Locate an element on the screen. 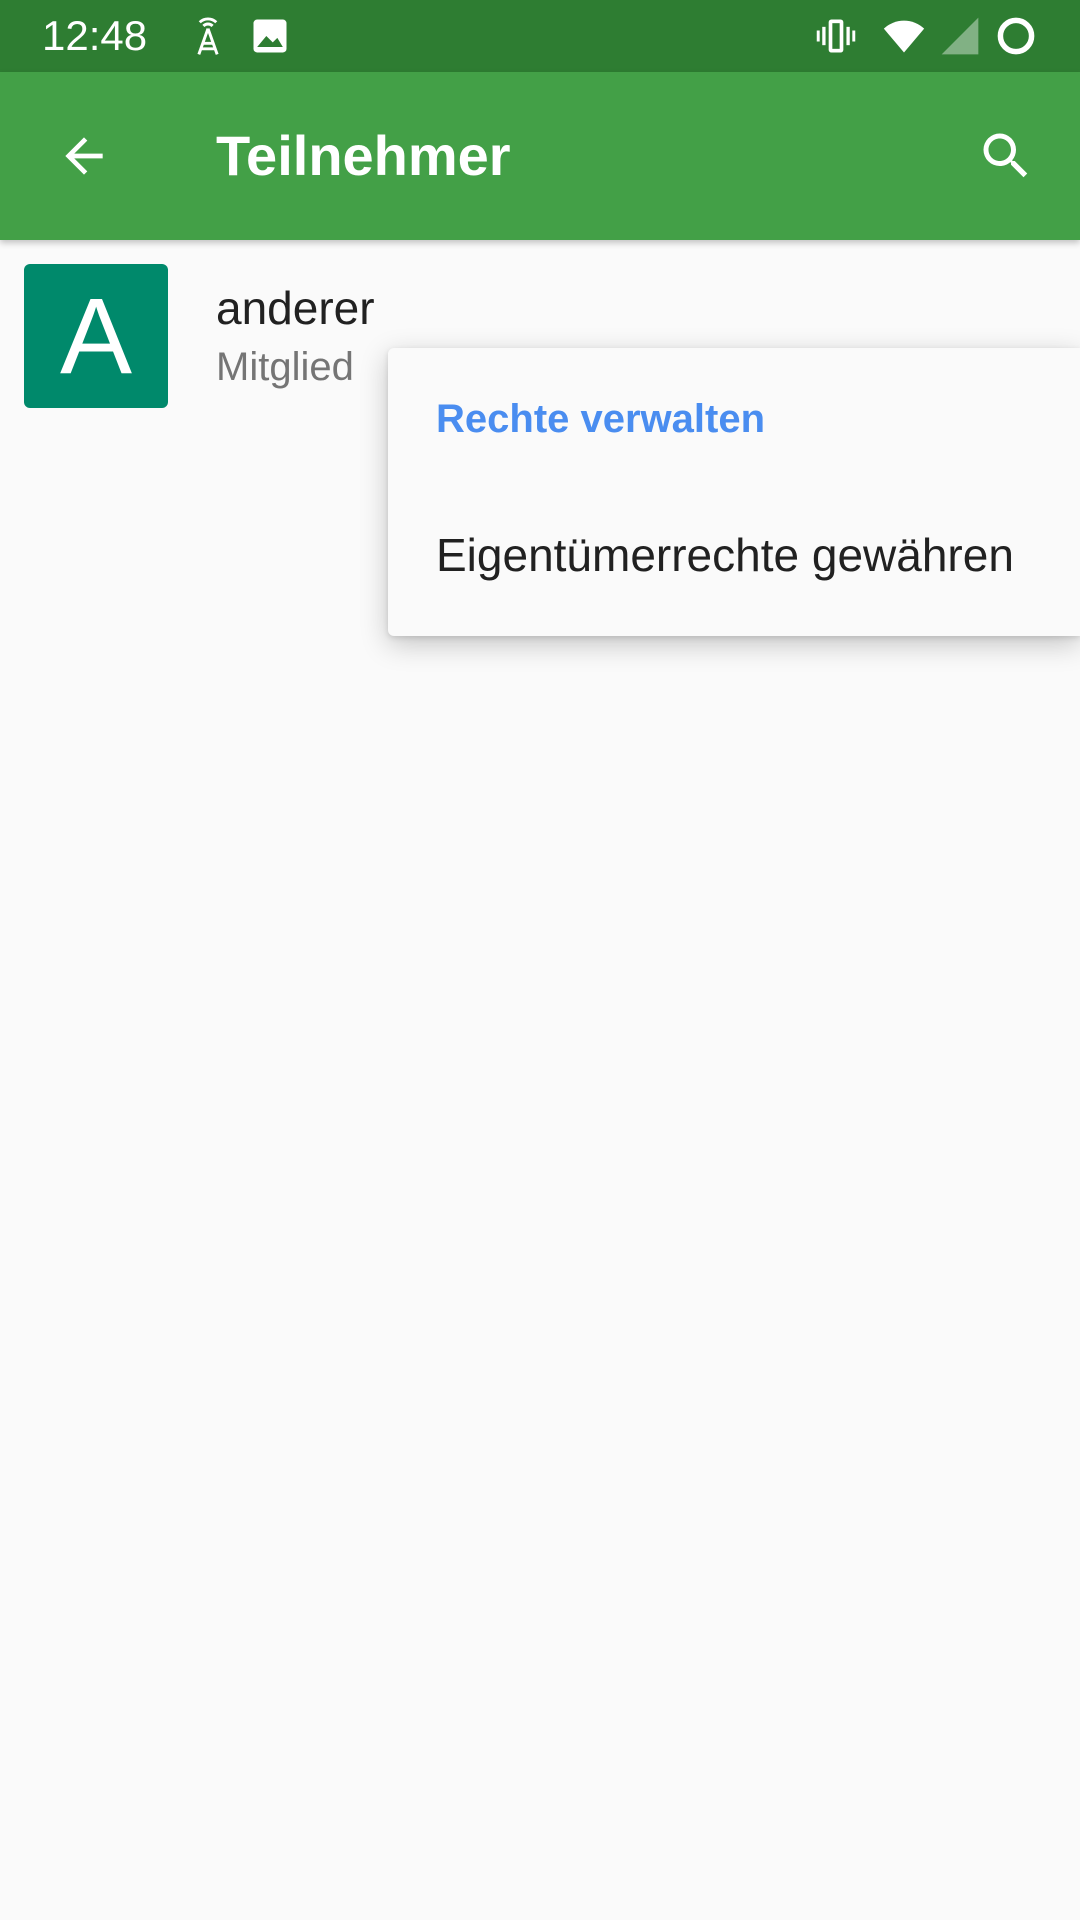 The height and width of the screenshot is (1920, 1080). status-bar: 12:48 is located at coordinates (540, 36).